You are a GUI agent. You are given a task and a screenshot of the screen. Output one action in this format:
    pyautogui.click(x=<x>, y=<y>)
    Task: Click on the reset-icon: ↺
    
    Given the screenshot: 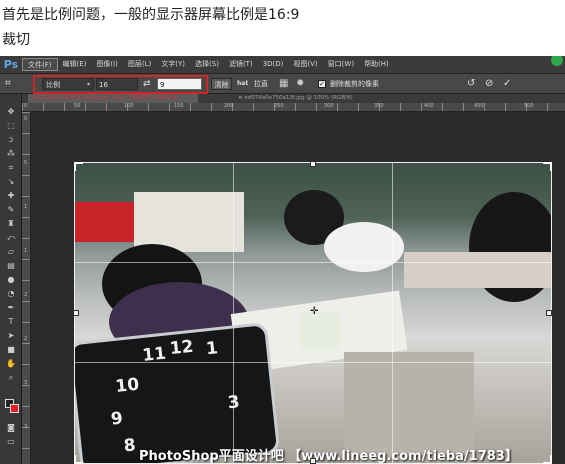 What is the action you would take?
    pyautogui.click(x=473, y=84)
    